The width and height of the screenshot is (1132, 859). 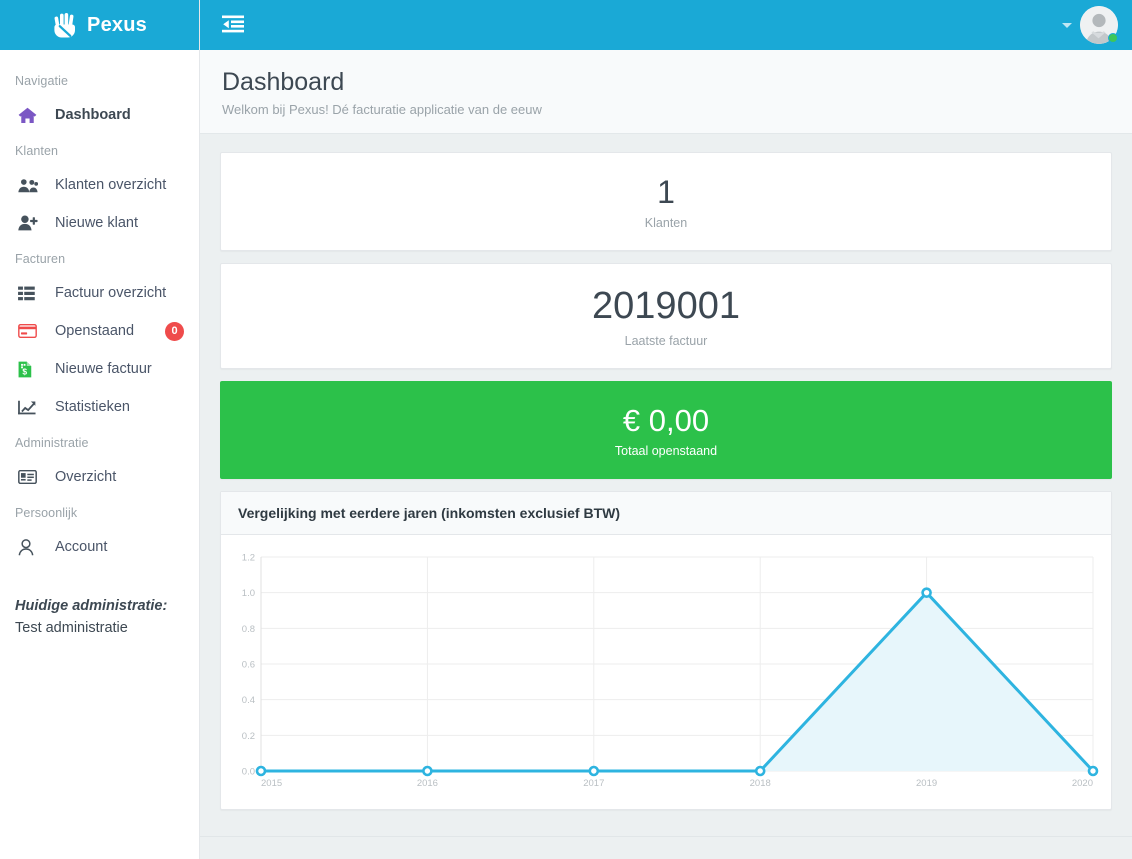 What do you see at coordinates (666, 25) in the screenshot?
I see `topbar` at bounding box center [666, 25].